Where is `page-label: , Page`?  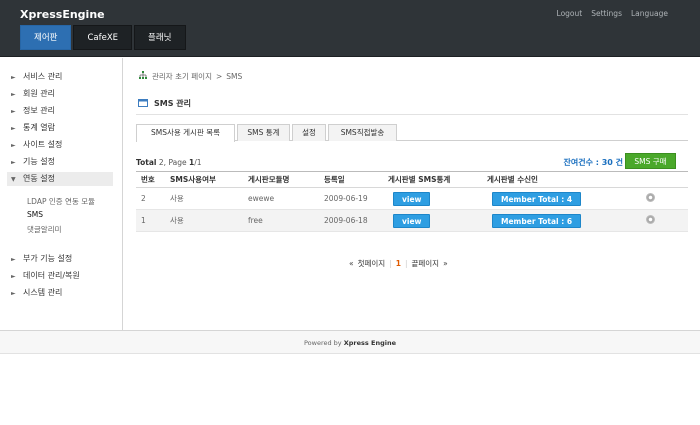 page-label: , Page is located at coordinates (175, 162).